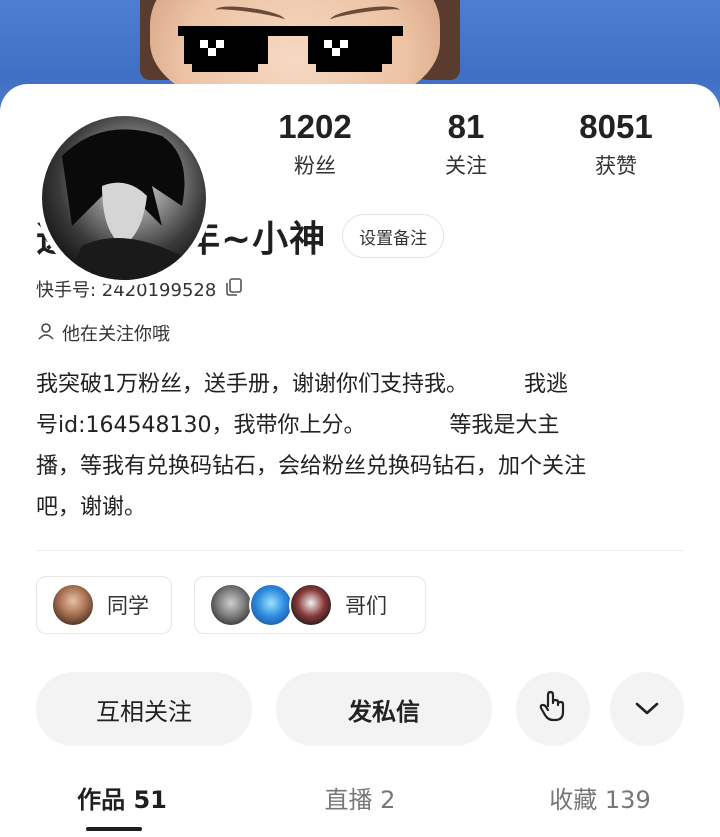 Image resolution: width=720 pixels, height=837 pixels. What do you see at coordinates (104, 605) in the screenshot?
I see `group-chip-classmates: 同学` at bounding box center [104, 605].